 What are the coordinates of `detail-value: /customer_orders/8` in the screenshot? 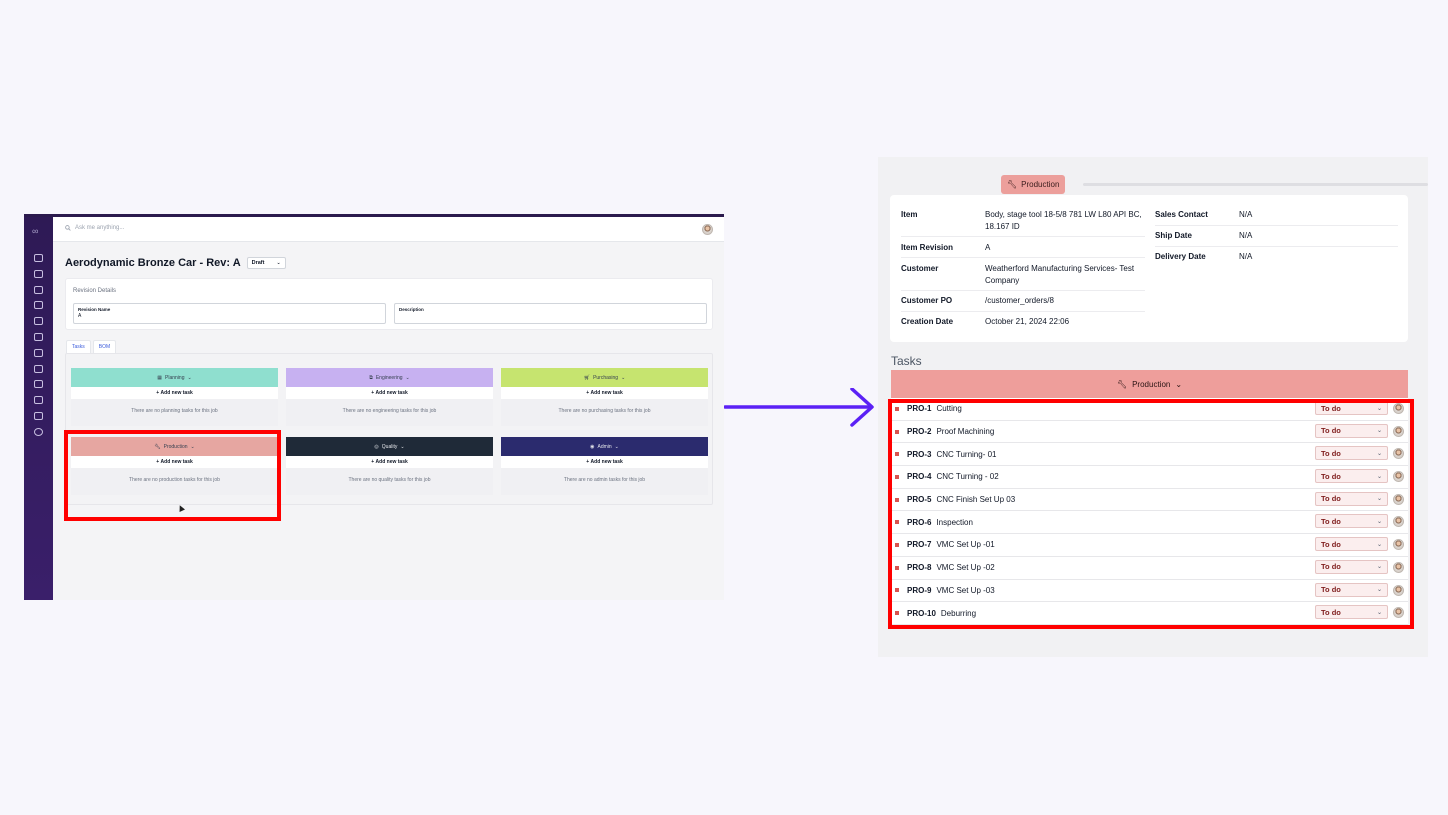 It's located at (1019, 300).